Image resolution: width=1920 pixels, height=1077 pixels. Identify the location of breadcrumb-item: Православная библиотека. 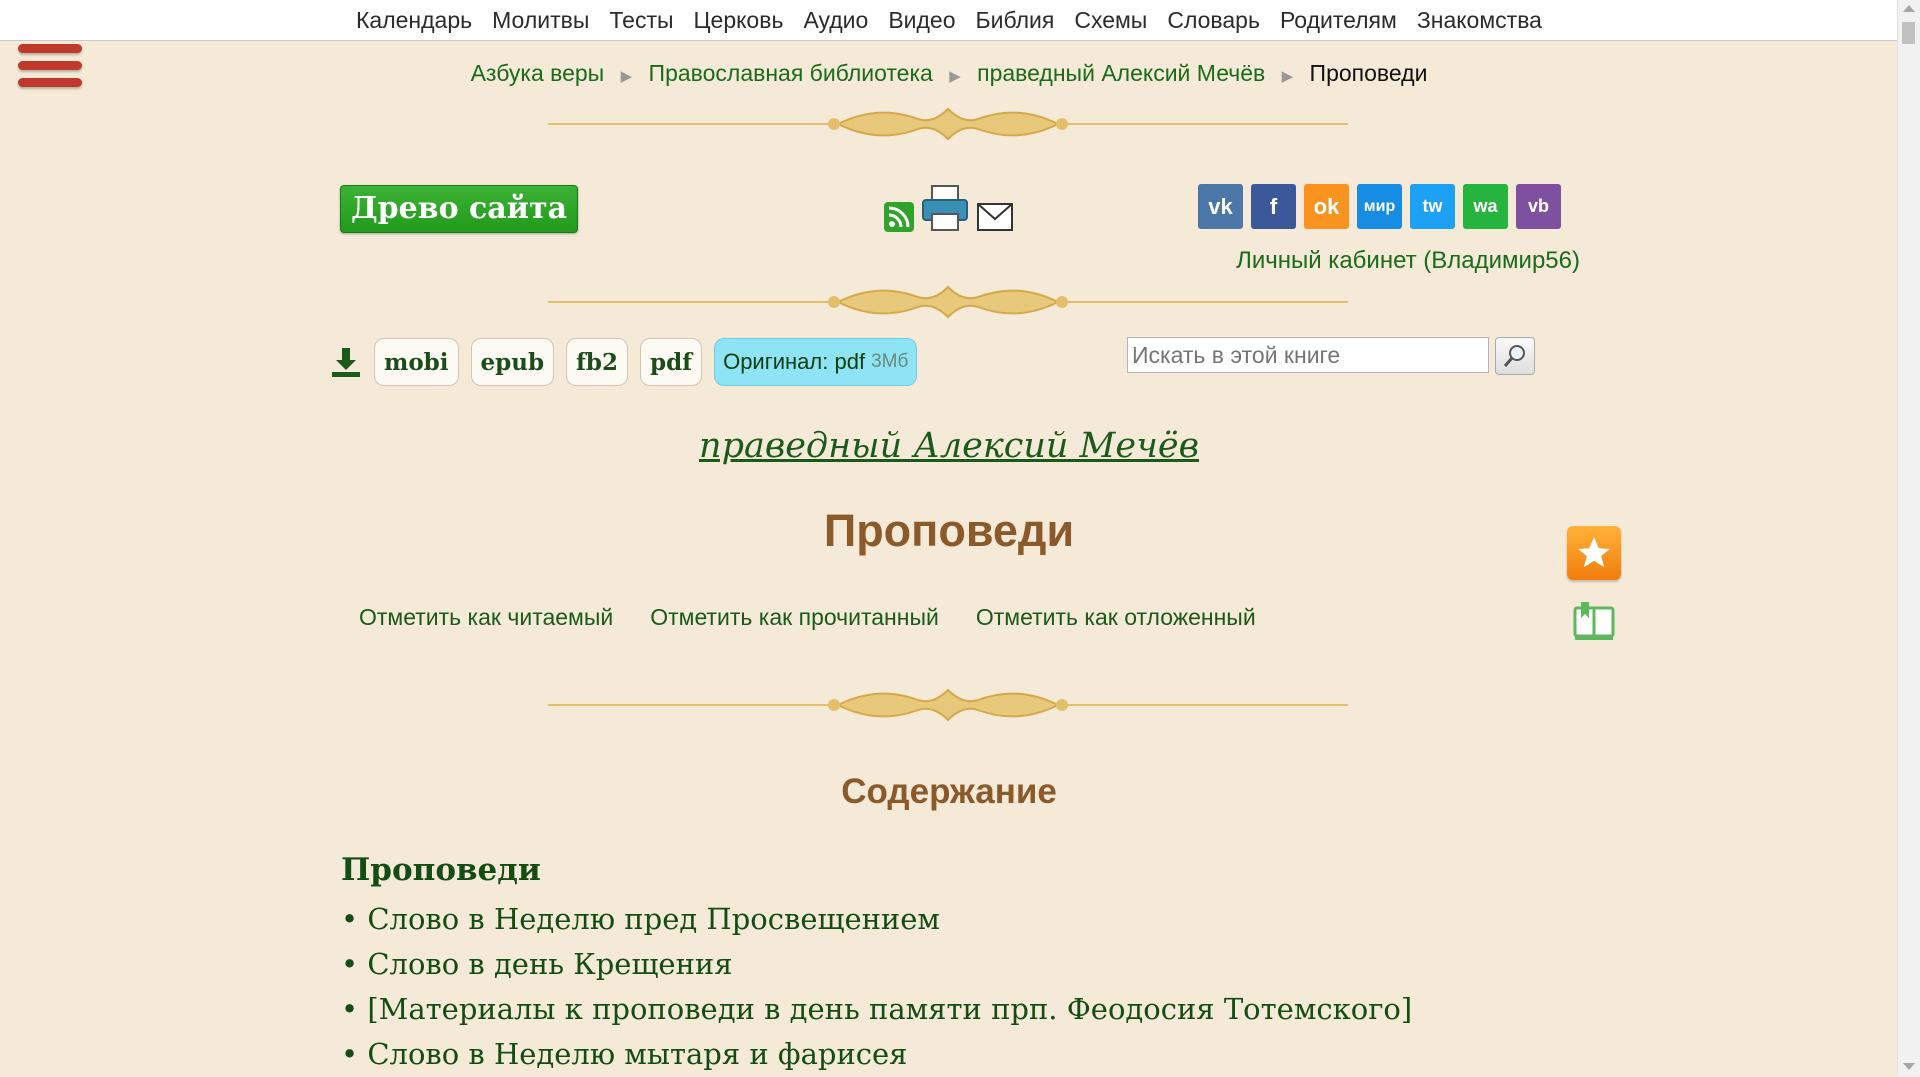
(791, 73).